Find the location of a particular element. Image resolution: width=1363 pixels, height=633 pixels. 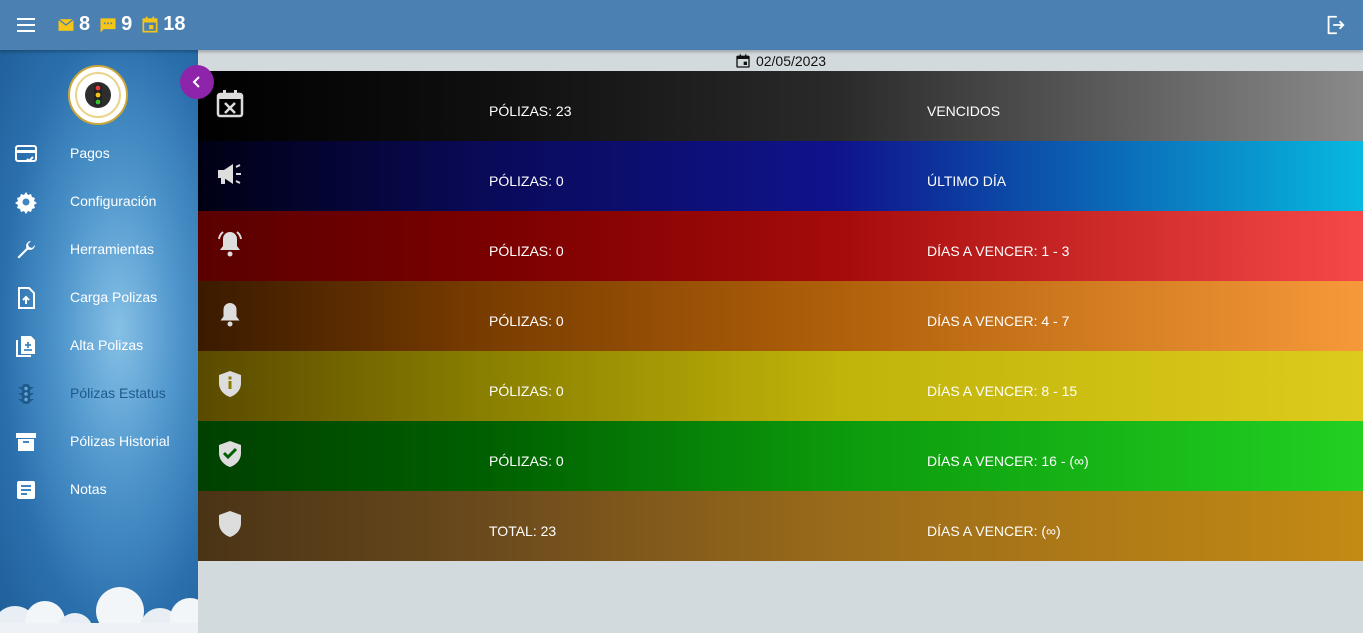

status-row-16-plus: PÓLIZAS: 0 DÍAS A VENCER: 16 - (∞) is located at coordinates (780, 456).